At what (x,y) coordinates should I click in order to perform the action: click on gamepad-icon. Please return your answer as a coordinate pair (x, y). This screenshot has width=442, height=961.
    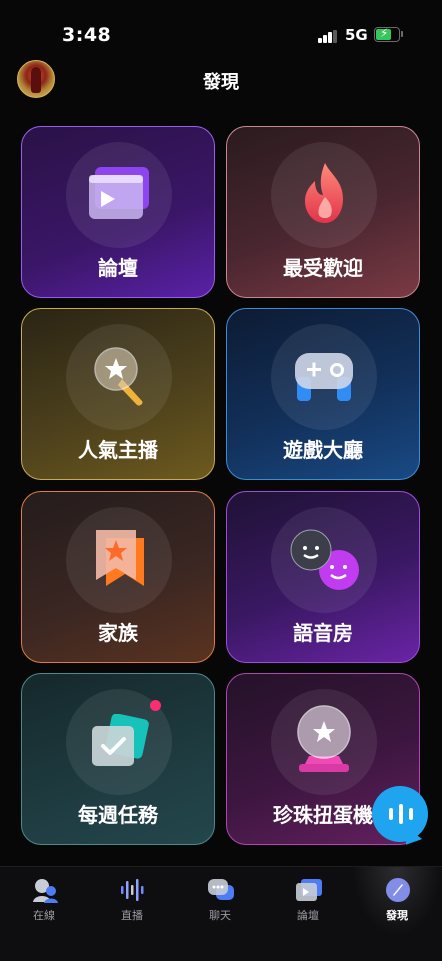
    Looking at the image, I should click on (324, 377).